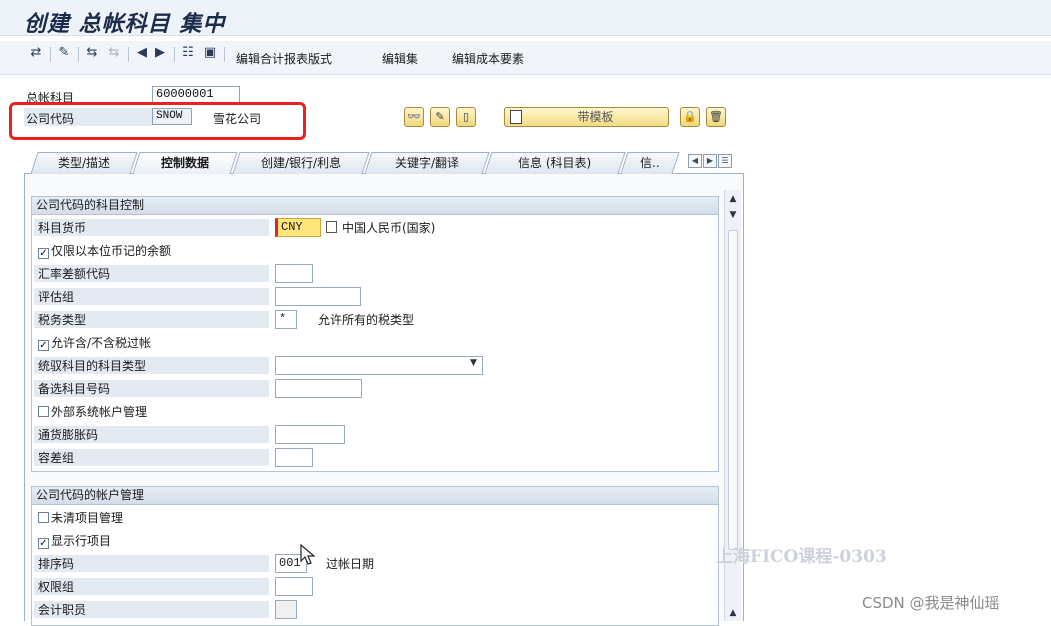  I want to click on tab-scroll-left-icon: ◀, so click(695, 161).